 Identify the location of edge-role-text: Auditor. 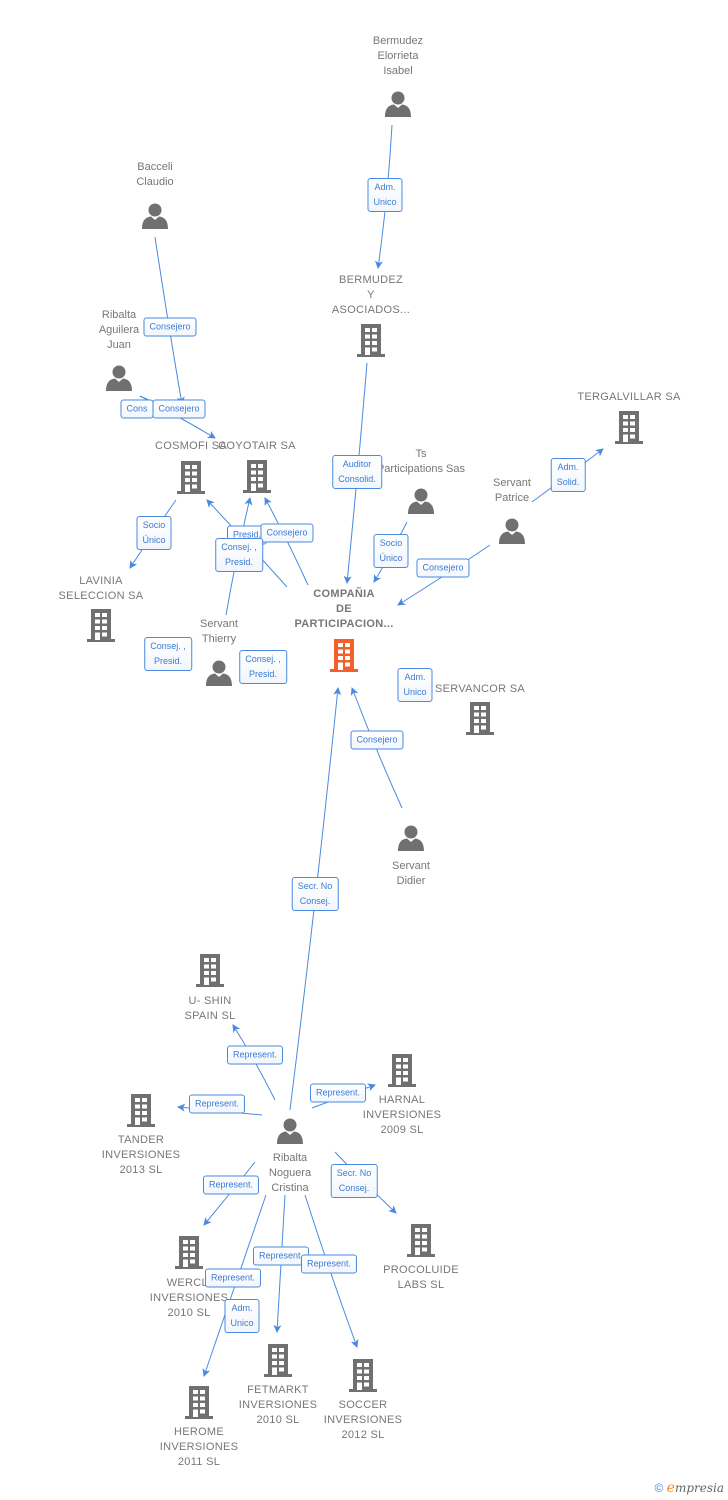
(357, 464).